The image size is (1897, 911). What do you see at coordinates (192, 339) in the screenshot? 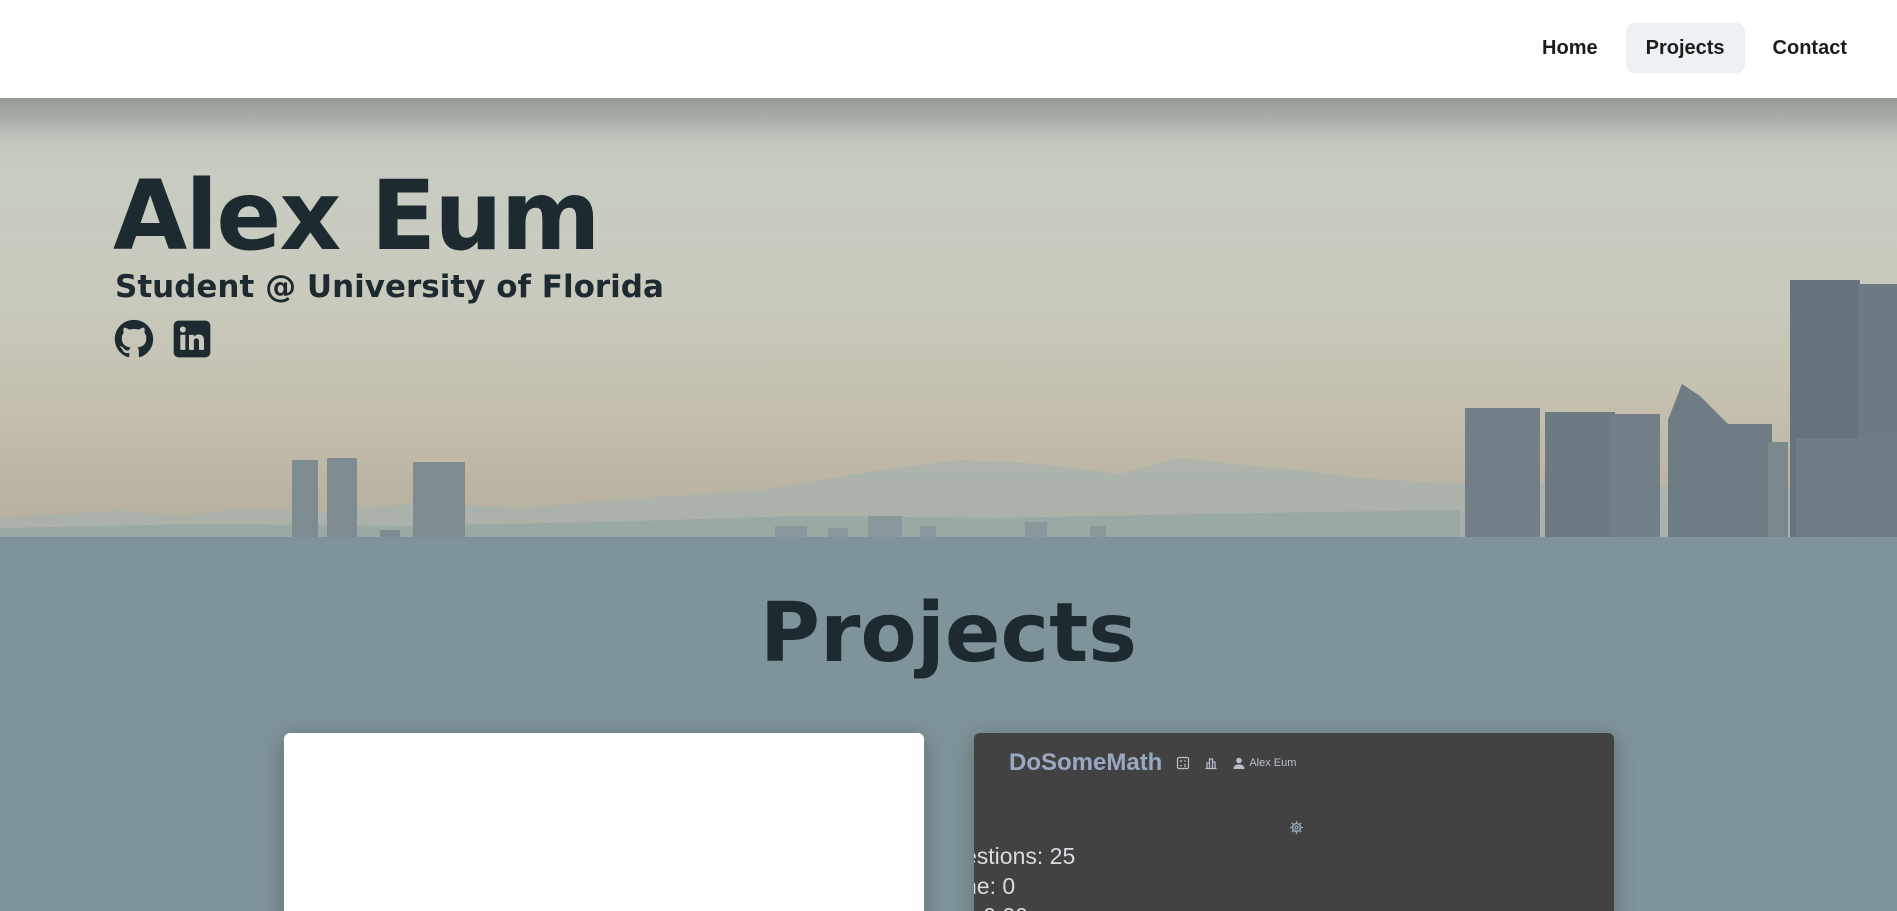
I see `linkedin-icon` at bounding box center [192, 339].